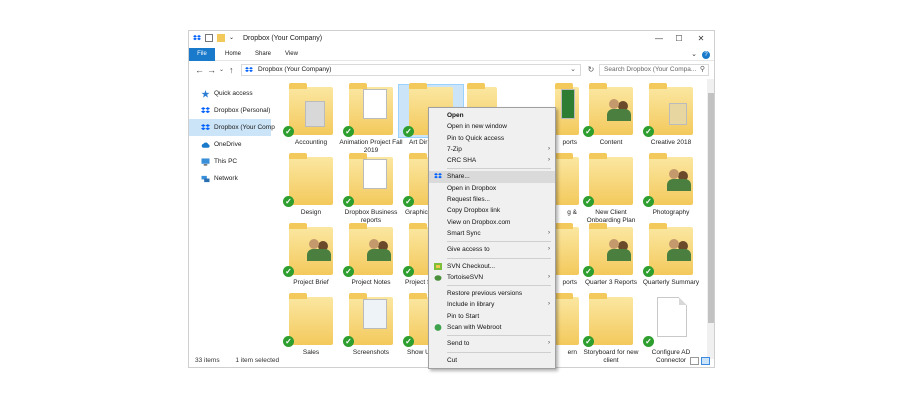 This screenshot has height=400, width=900. I want to click on folder-item: ✓ Screenshots, so click(371, 325).